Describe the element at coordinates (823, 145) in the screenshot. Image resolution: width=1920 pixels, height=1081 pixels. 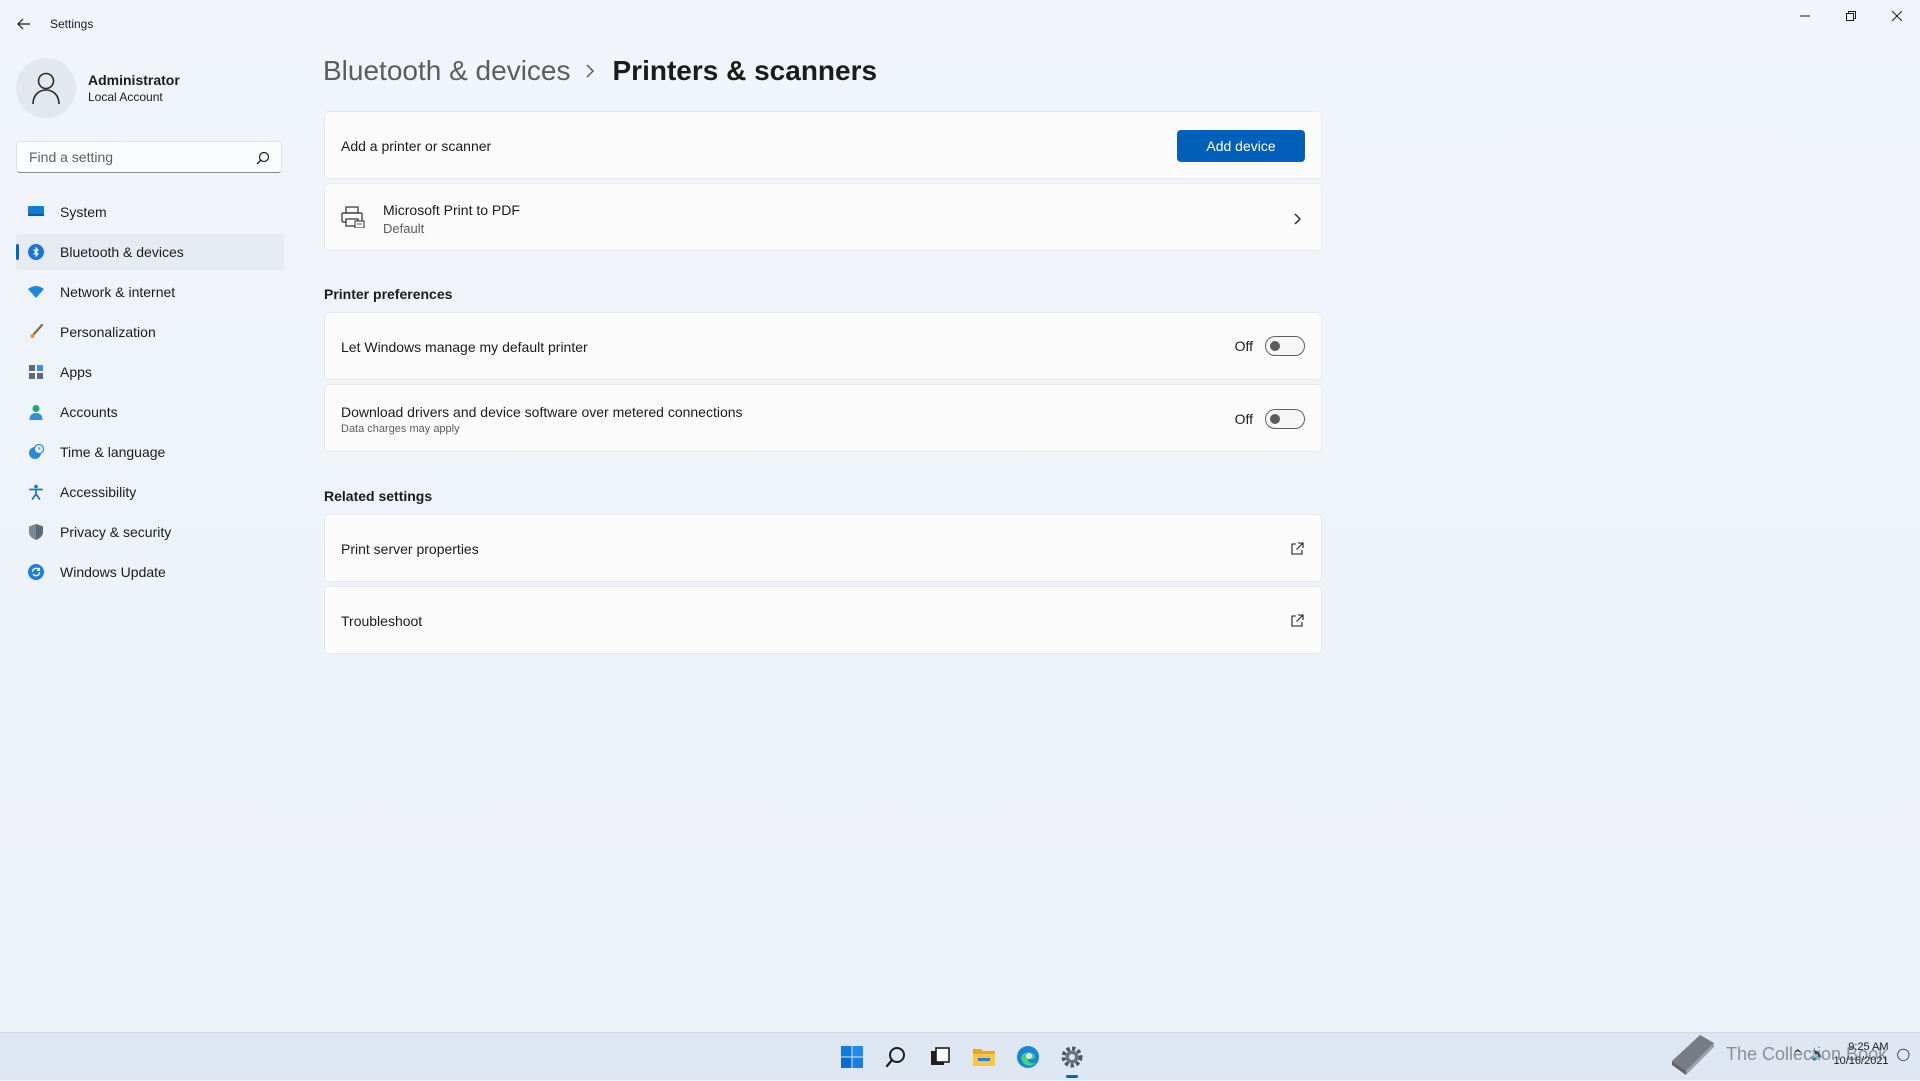
I see `add-printer-card: Add a printer or scanner Add device` at that location.